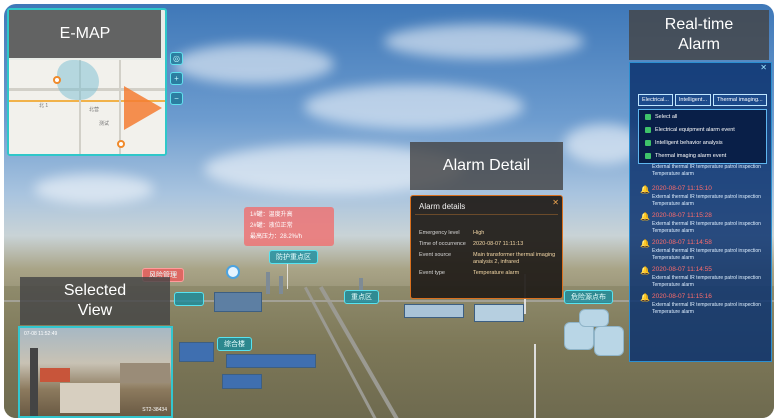  Describe the element at coordinates (95, 372) in the screenshot. I see `selected-camera-view: 07-08 11:52:49 ST2-38434` at that location.